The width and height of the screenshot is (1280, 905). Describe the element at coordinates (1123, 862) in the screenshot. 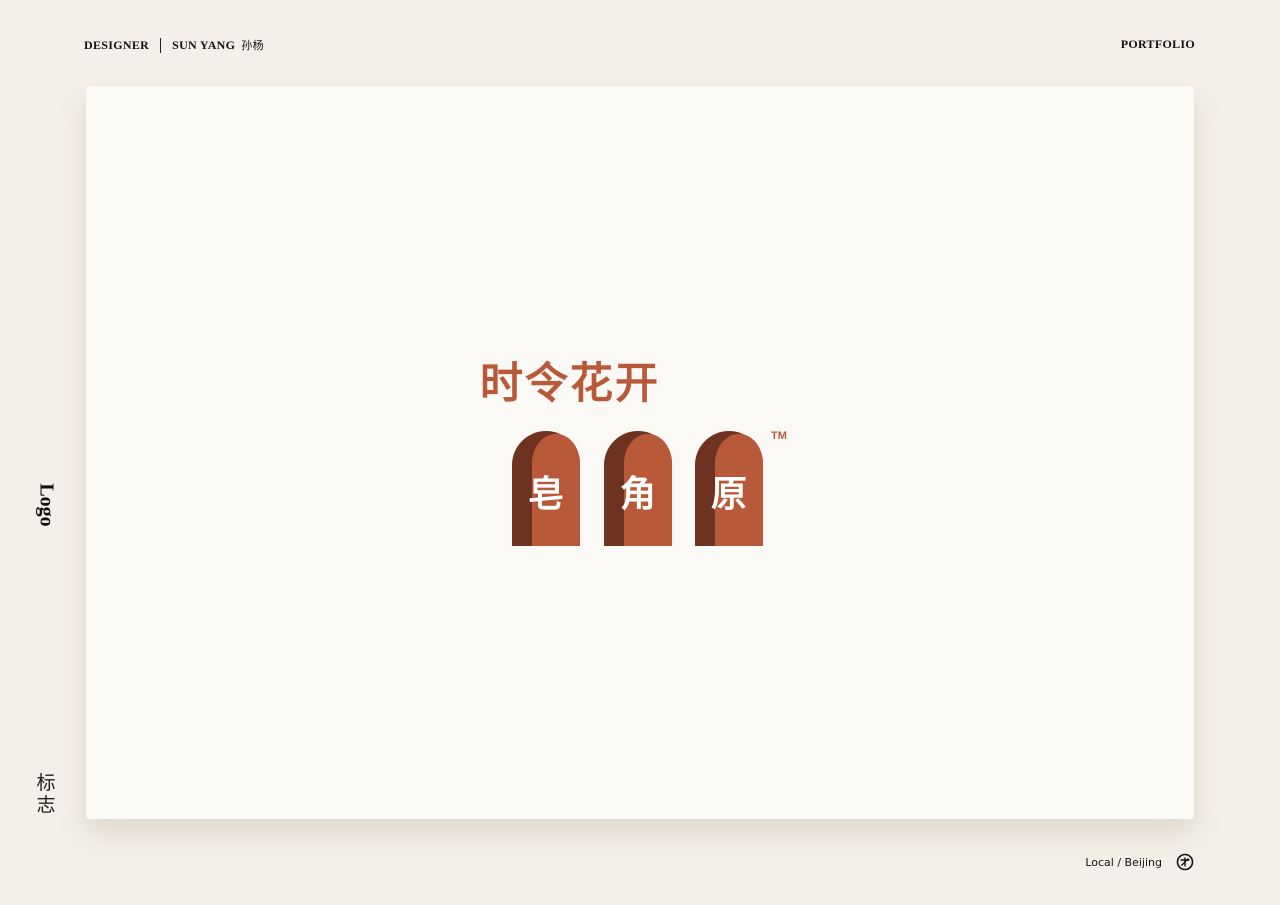

I see `location-label: Local / Beijing` at that location.